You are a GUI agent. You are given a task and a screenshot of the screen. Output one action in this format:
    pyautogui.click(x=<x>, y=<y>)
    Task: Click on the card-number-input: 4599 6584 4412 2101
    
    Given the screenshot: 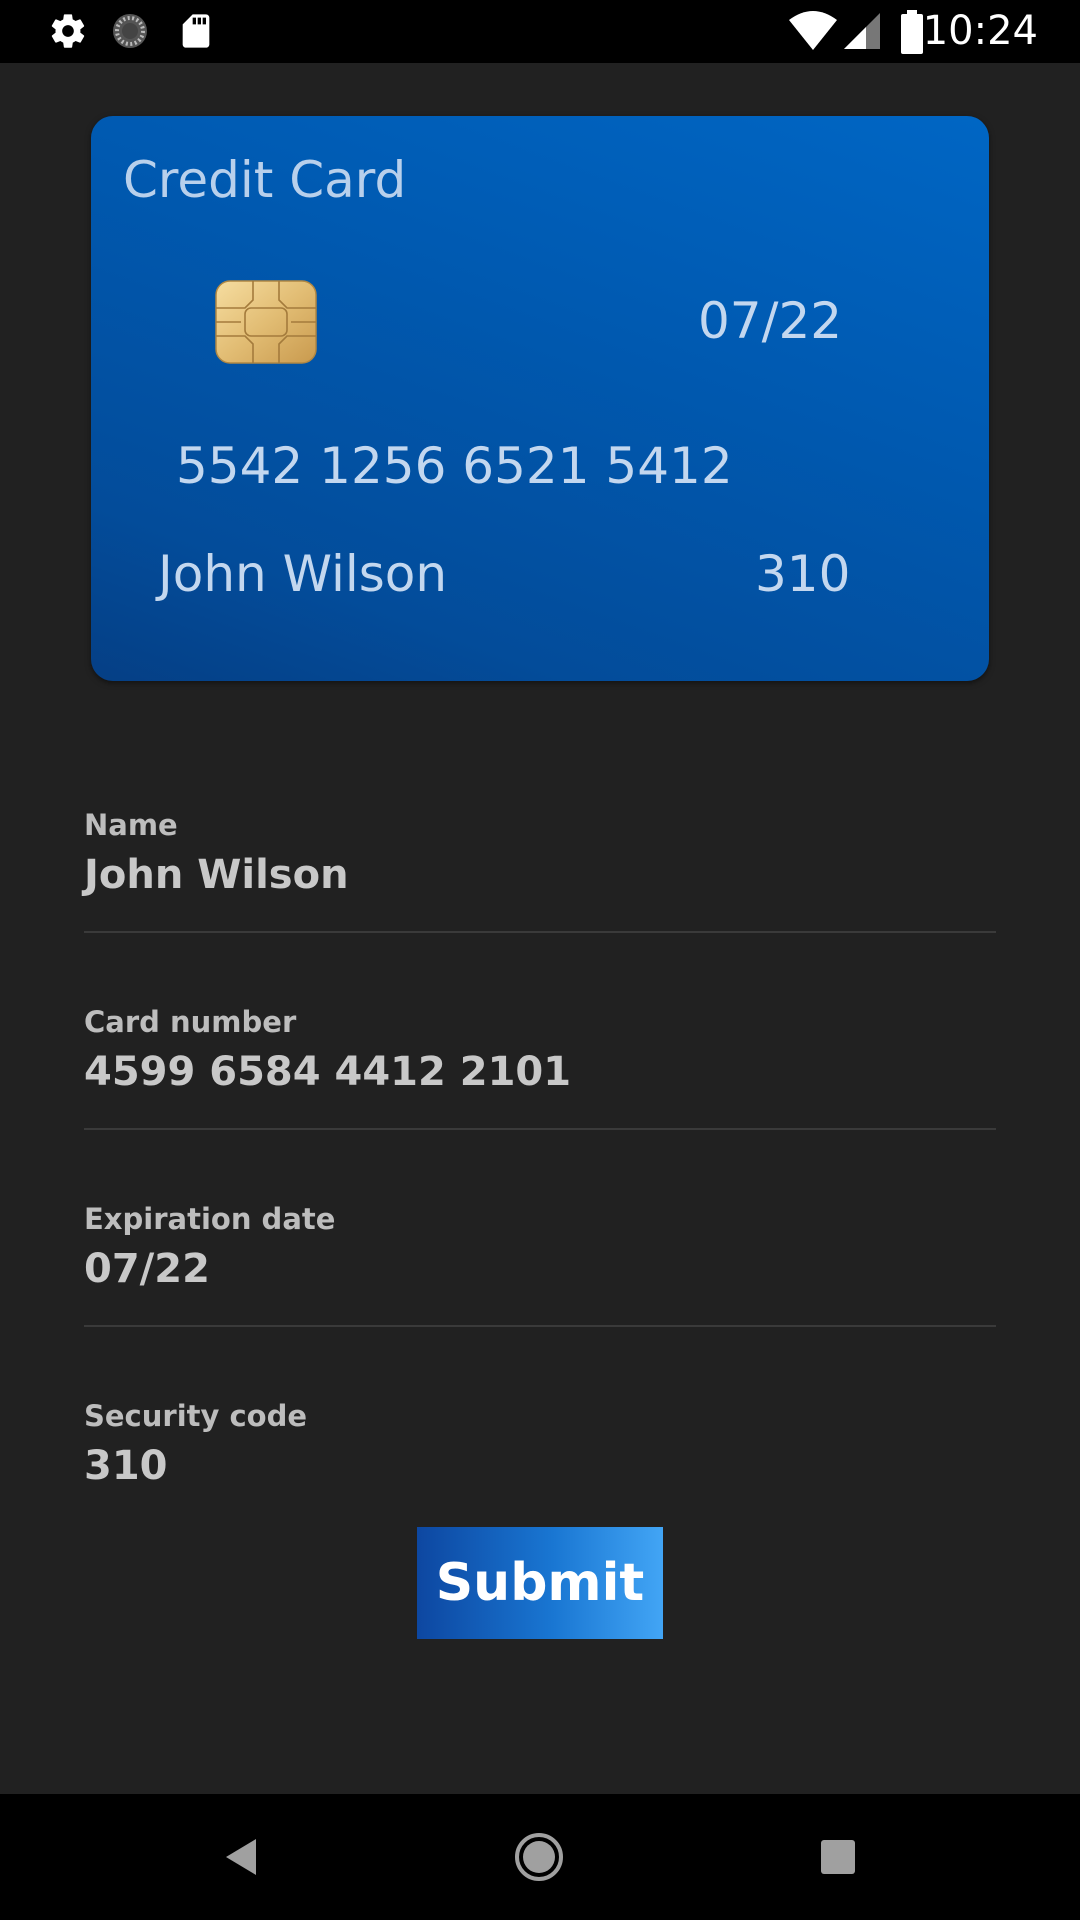 What is the action you would take?
    pyautogui.click(x=540, y=1072)
    